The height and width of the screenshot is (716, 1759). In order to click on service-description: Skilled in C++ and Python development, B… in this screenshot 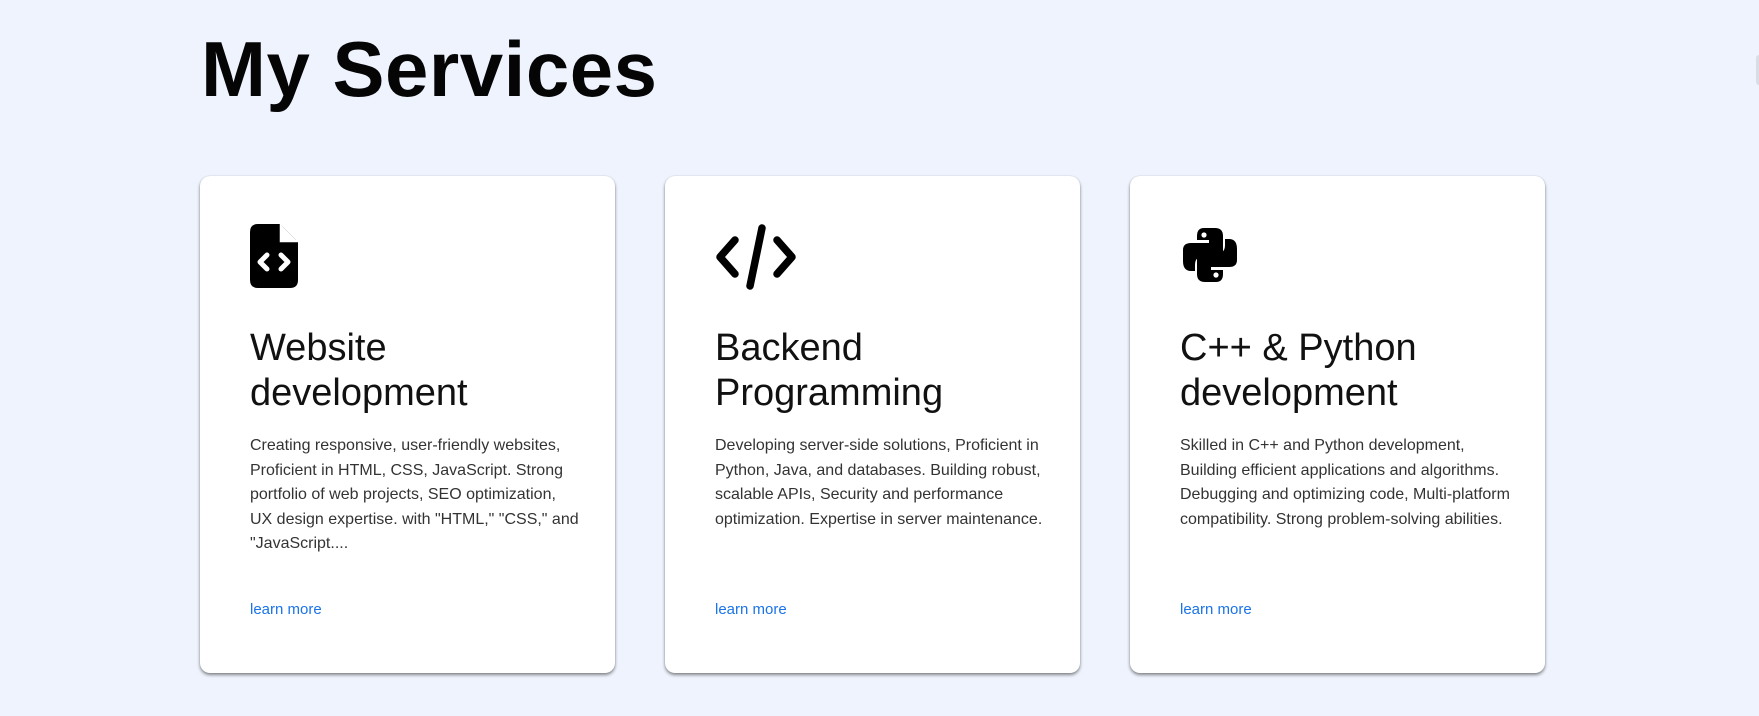, I will do `click(1345, 482)`.